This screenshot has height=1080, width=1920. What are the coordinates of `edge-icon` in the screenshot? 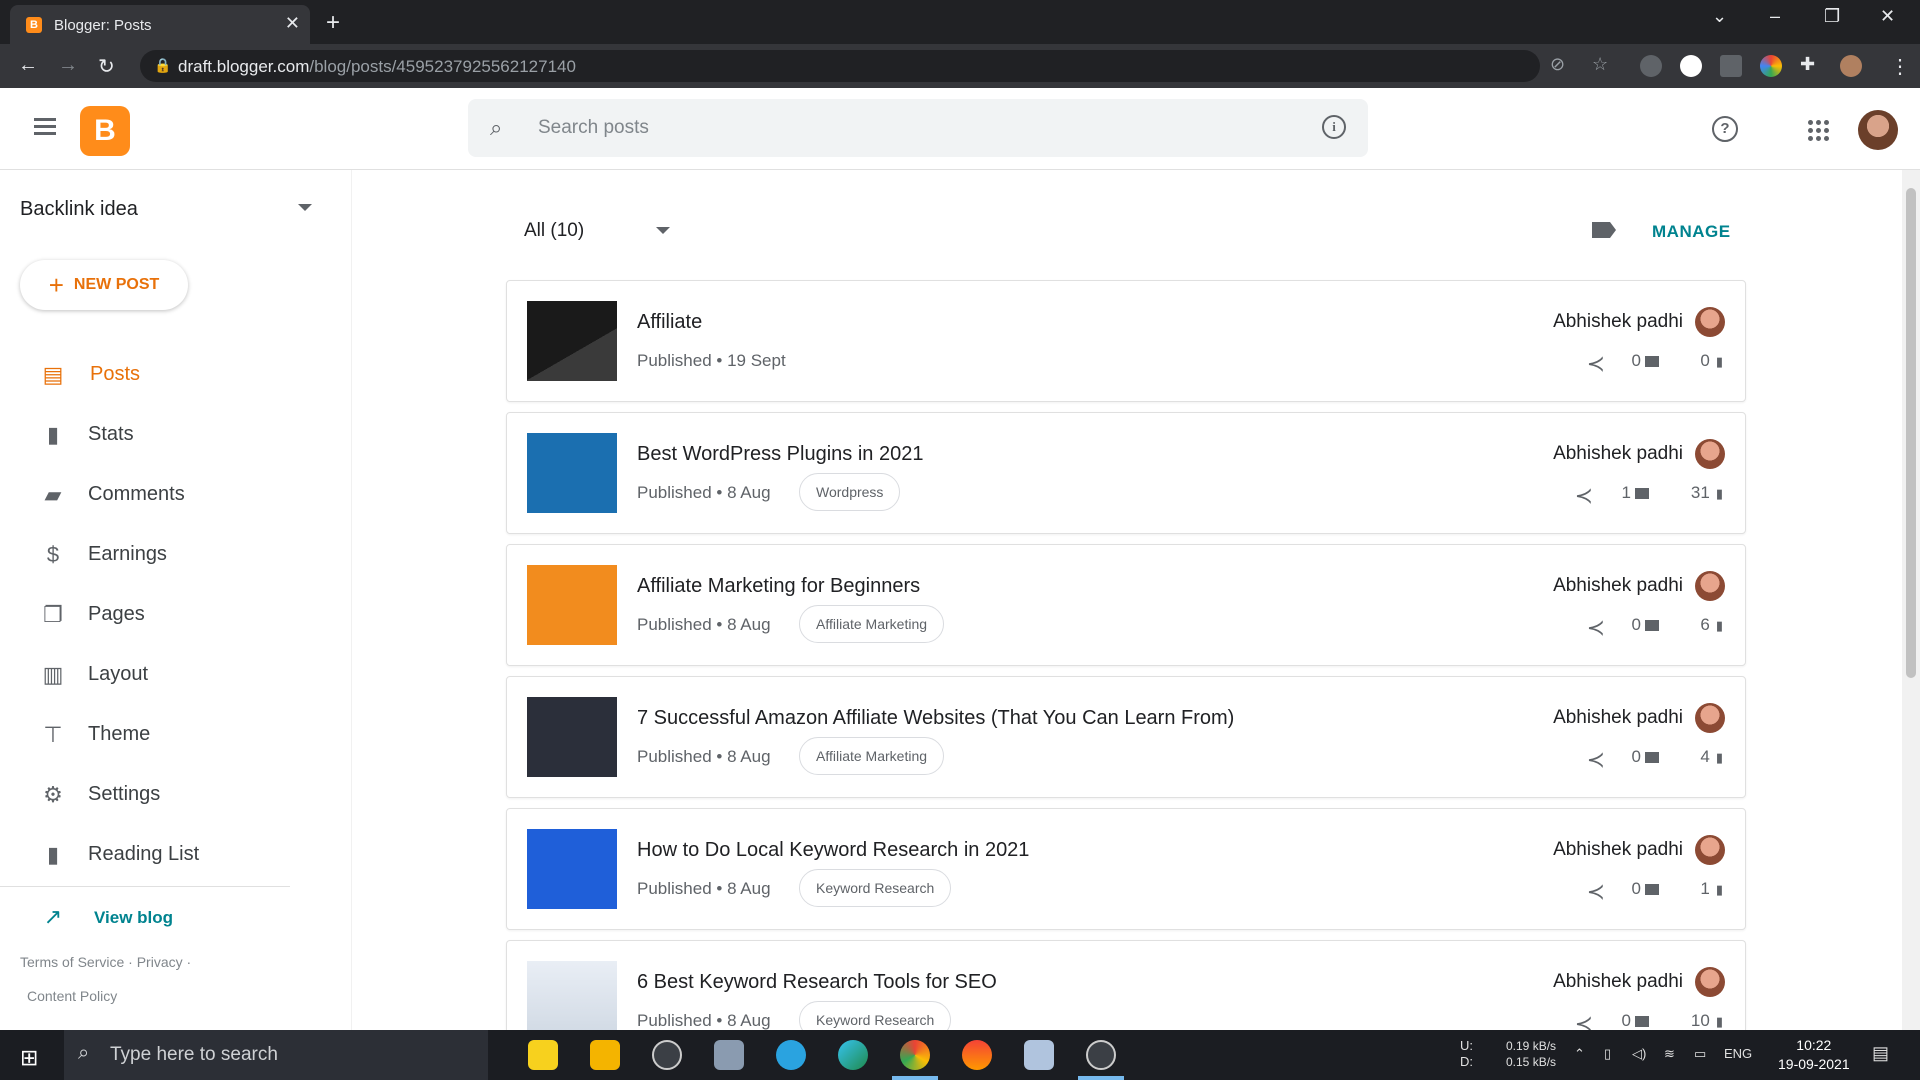 It's located at (853, 1055).